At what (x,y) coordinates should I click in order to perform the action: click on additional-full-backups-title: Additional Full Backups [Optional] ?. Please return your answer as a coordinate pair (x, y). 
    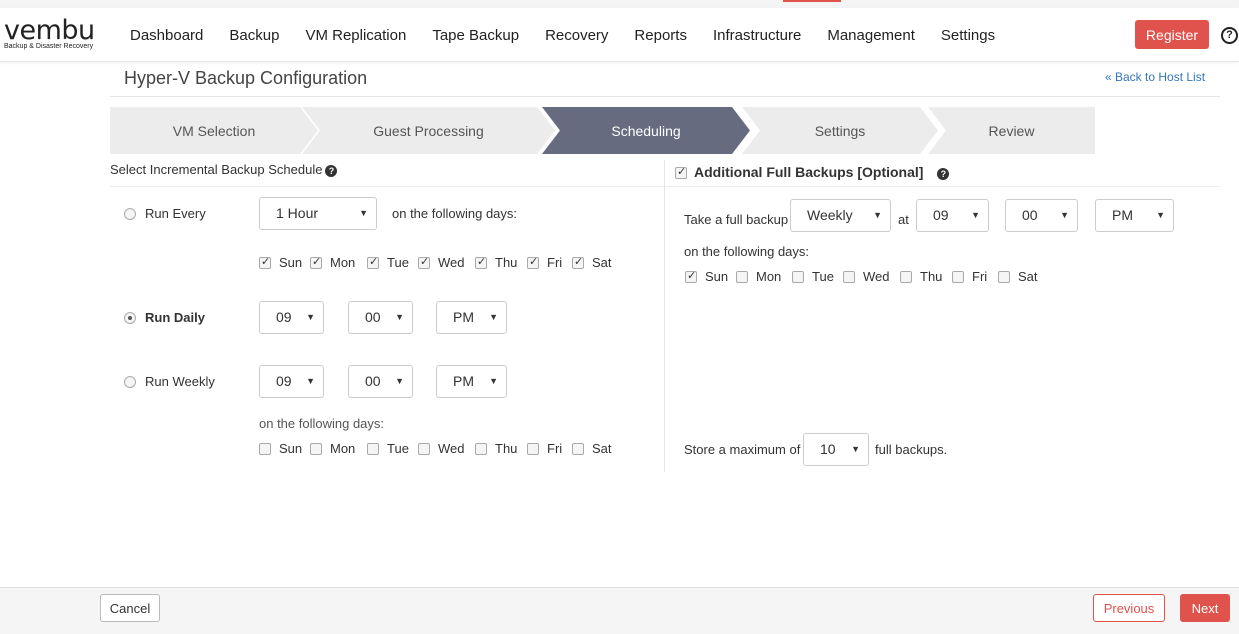
    Looking at the image, I should click on (822, 172).